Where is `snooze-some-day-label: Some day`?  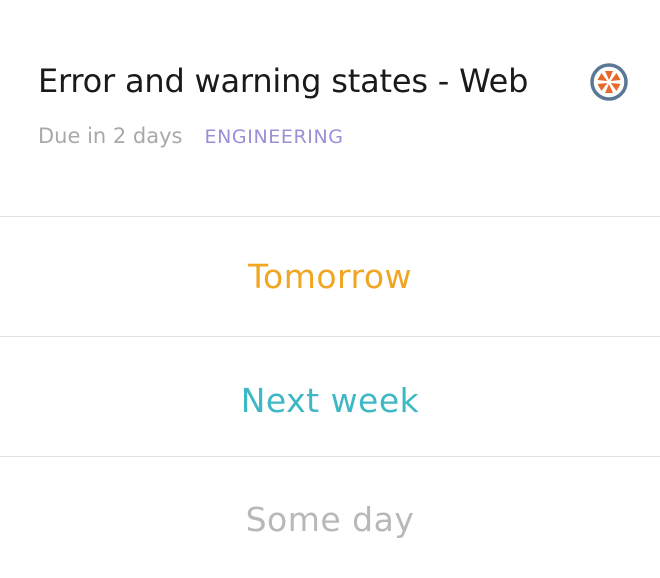 snooze-some-day-label: Some day is located at coordinates (330, 519).